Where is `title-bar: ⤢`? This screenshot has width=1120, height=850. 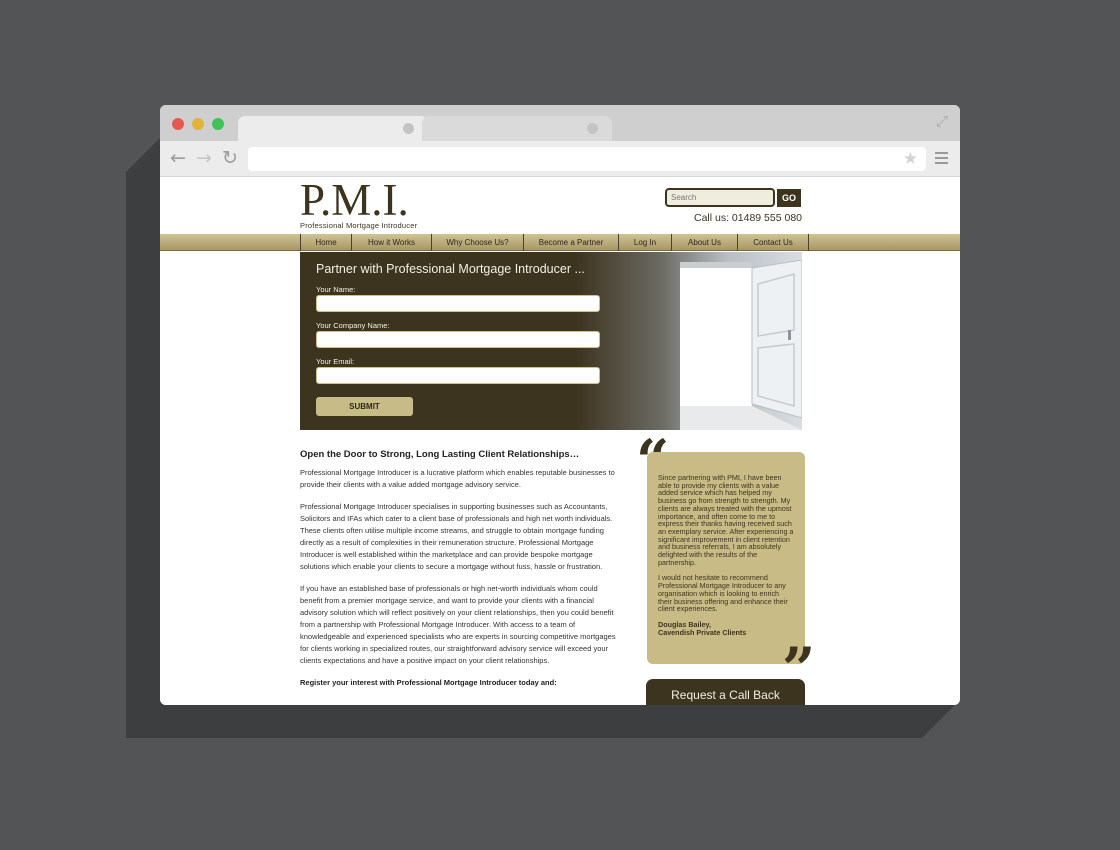 title-bar: ⤢ is located at coordinates (560, 123).